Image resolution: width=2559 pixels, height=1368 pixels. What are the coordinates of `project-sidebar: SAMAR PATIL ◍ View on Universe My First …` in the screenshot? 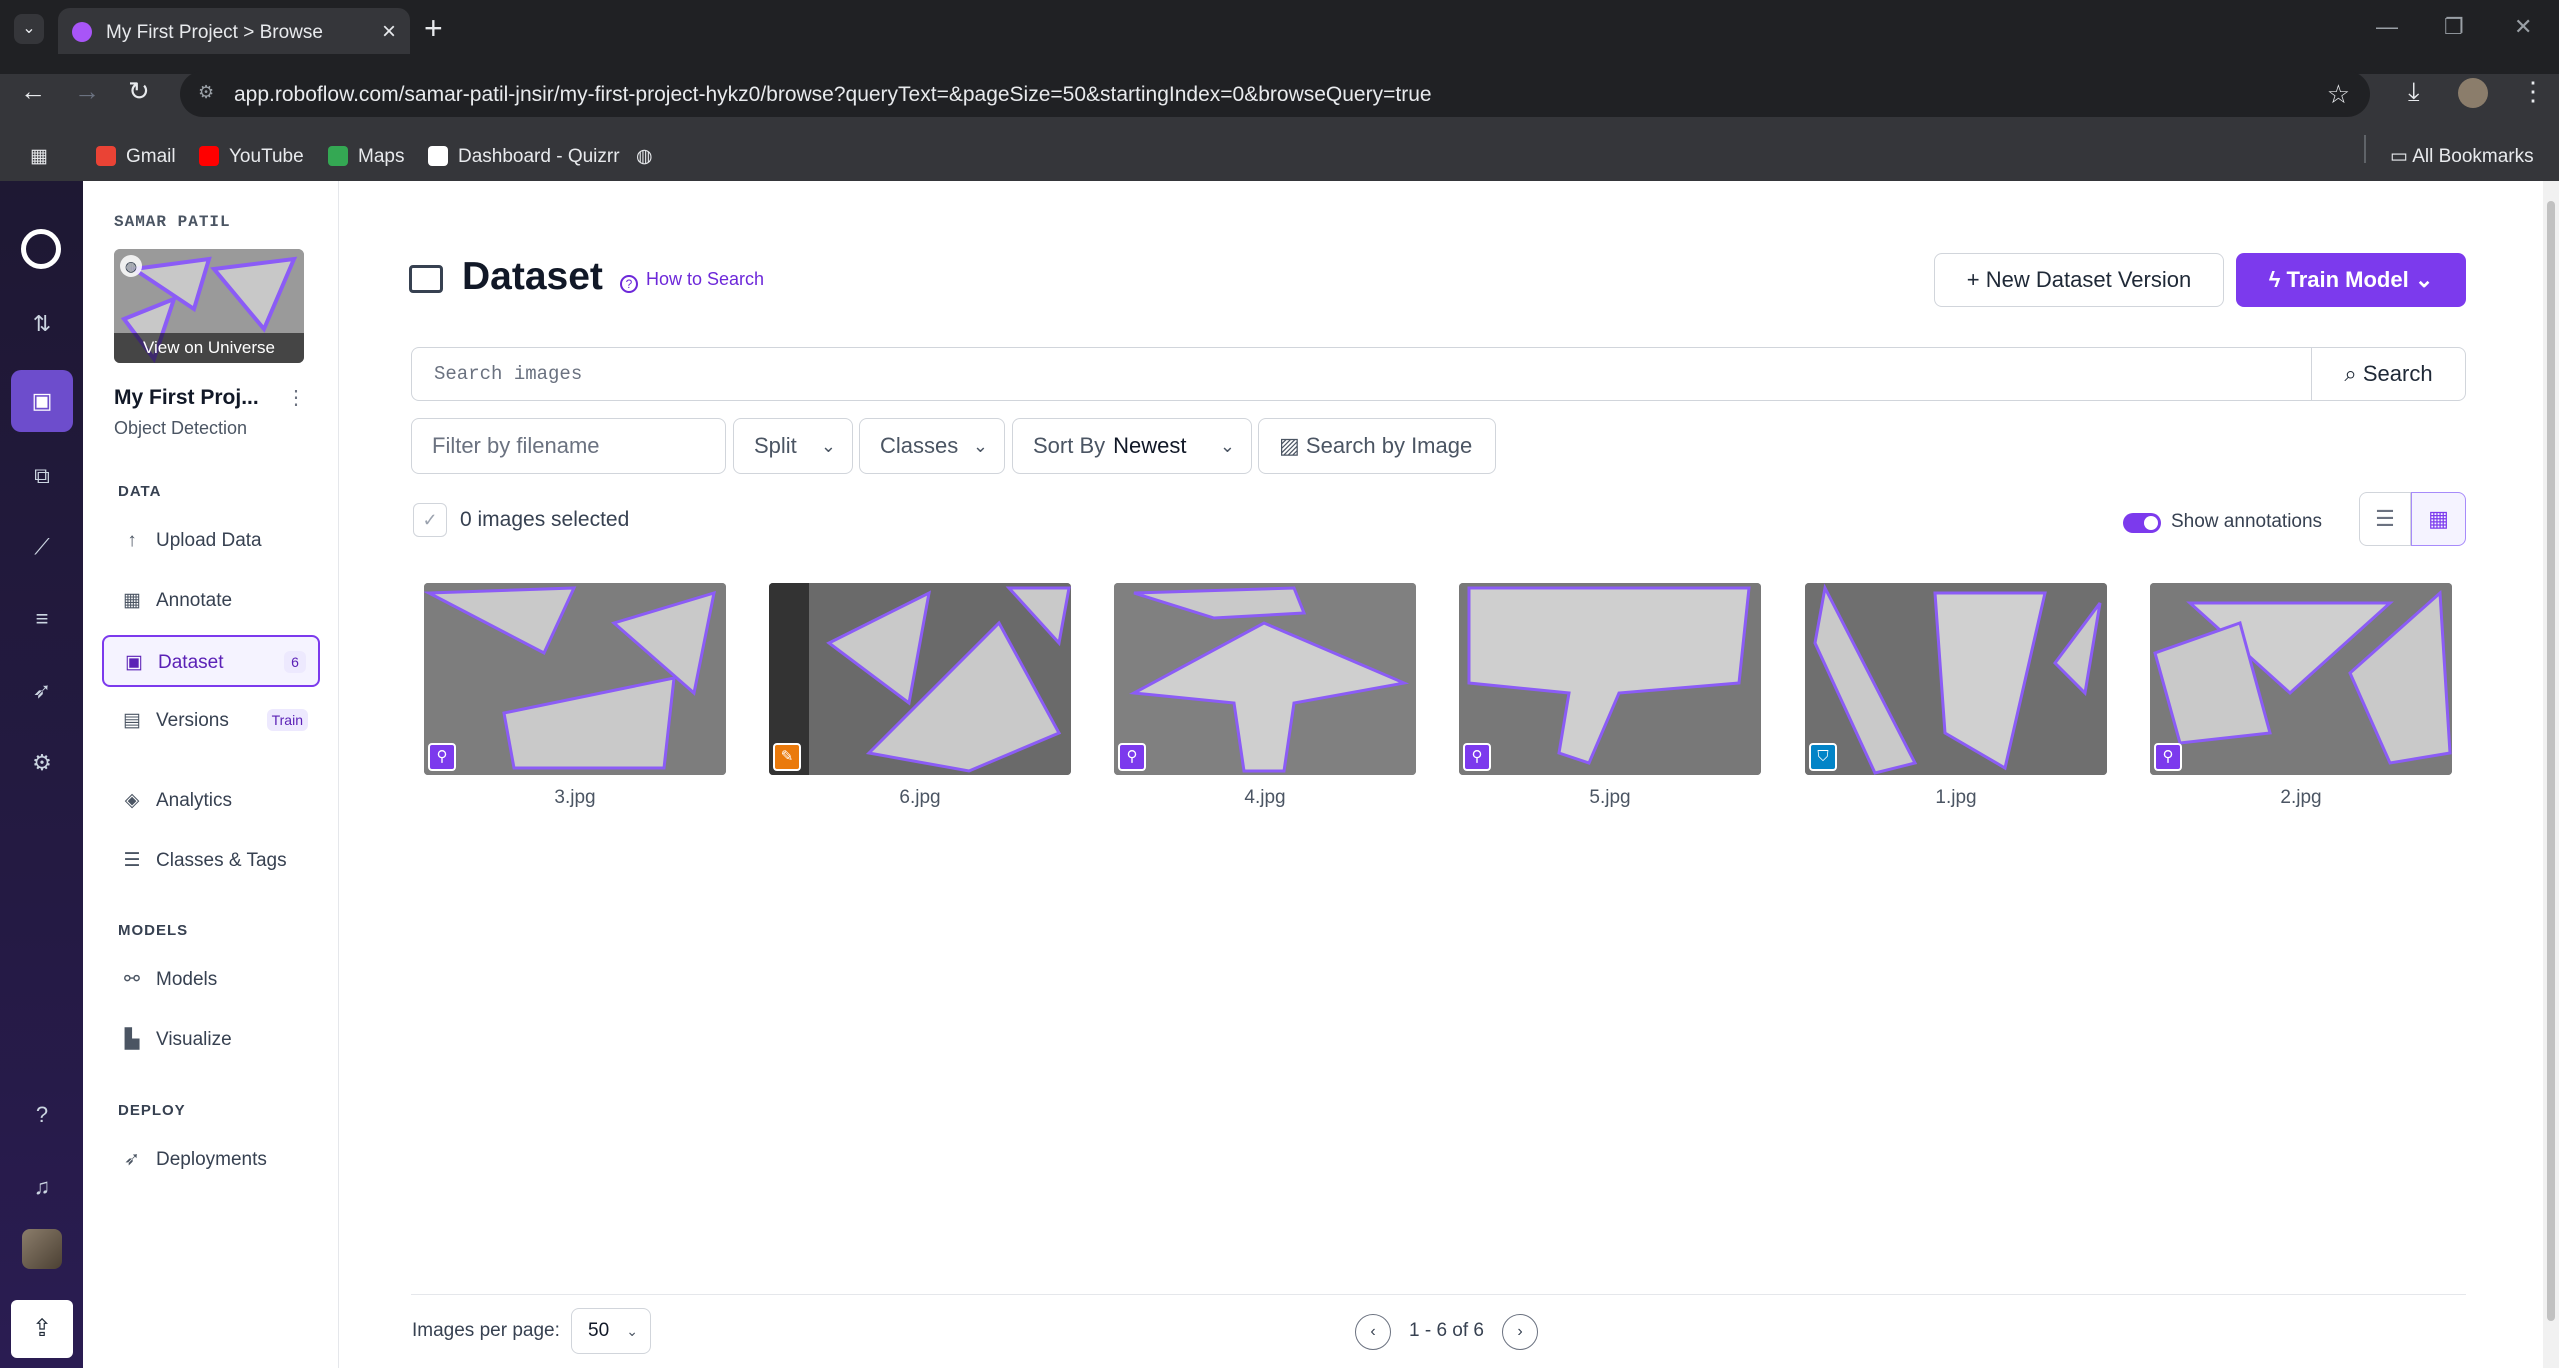 It's located at (211, 774).